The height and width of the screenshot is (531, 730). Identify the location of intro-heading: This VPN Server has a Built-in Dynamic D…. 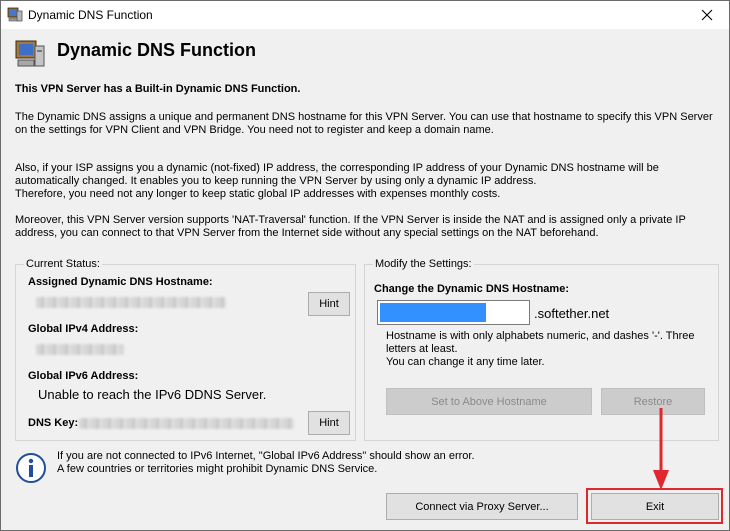
(158, 89).